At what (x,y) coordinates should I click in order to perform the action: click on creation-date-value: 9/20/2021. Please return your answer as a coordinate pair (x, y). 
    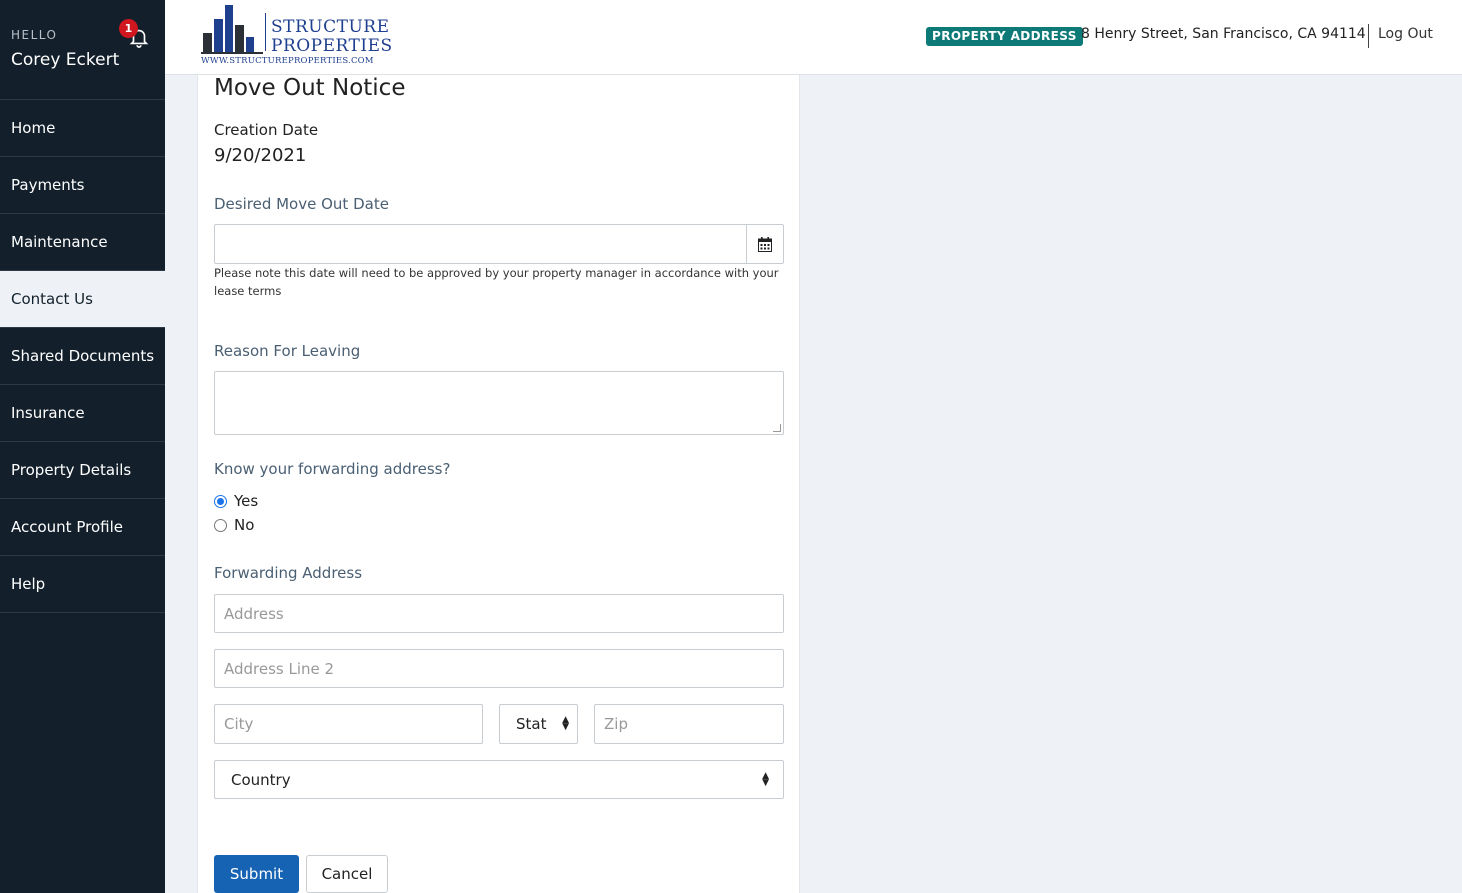
    Looking at the image, I should click on (260, 155).